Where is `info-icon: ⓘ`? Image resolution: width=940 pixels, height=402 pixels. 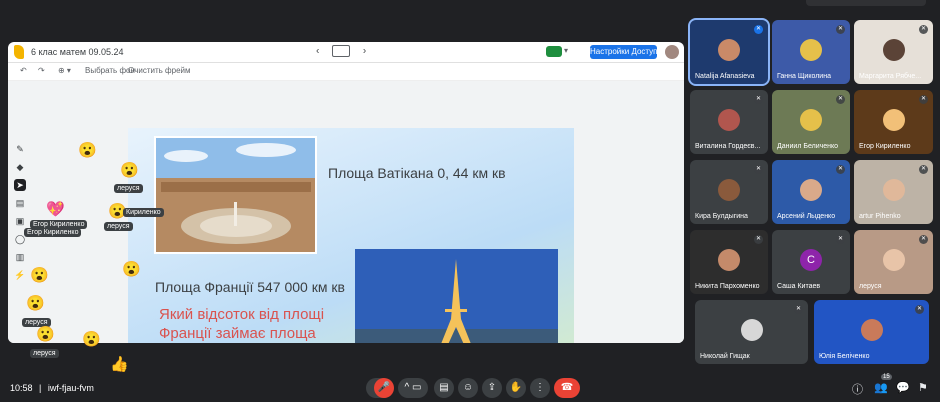
info-icon: ⓘ is located at coordinates (857, 389).